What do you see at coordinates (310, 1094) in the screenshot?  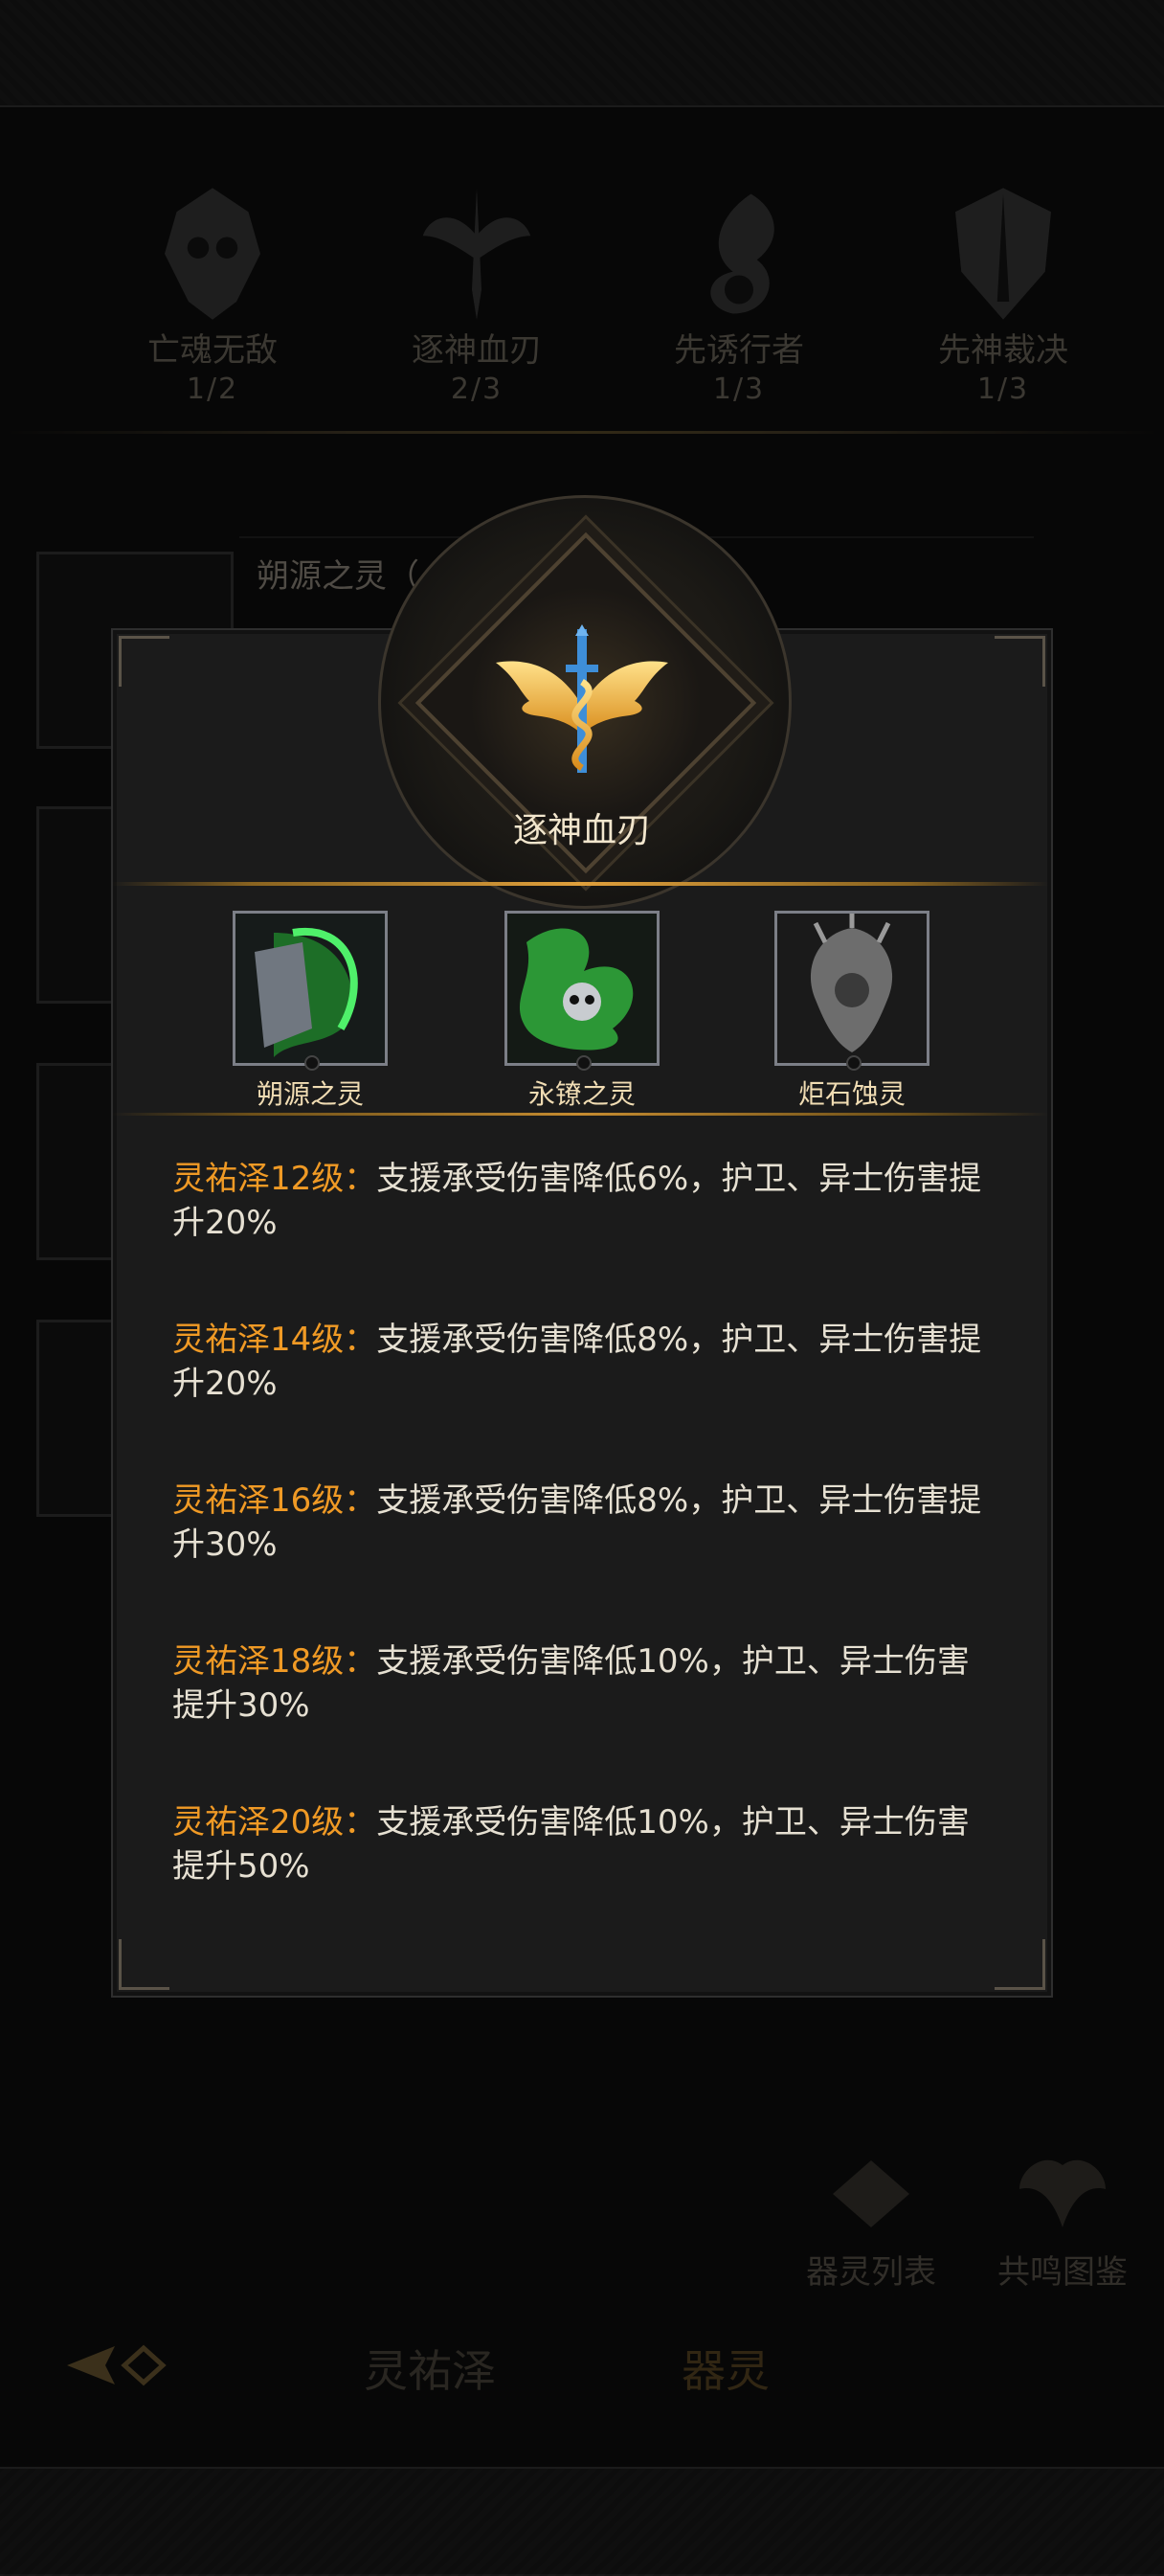 I see `member-name: 朔源之灵` at bounding box center [310, 1094].